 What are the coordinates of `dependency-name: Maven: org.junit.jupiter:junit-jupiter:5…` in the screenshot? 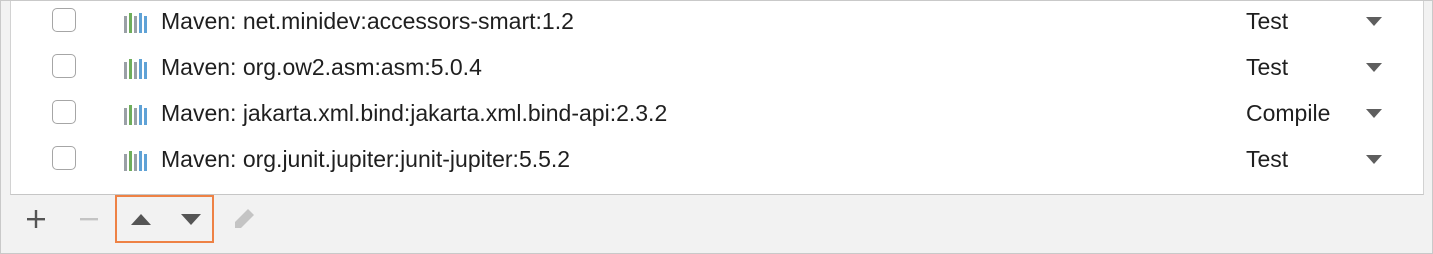 It's located at (366, 159).